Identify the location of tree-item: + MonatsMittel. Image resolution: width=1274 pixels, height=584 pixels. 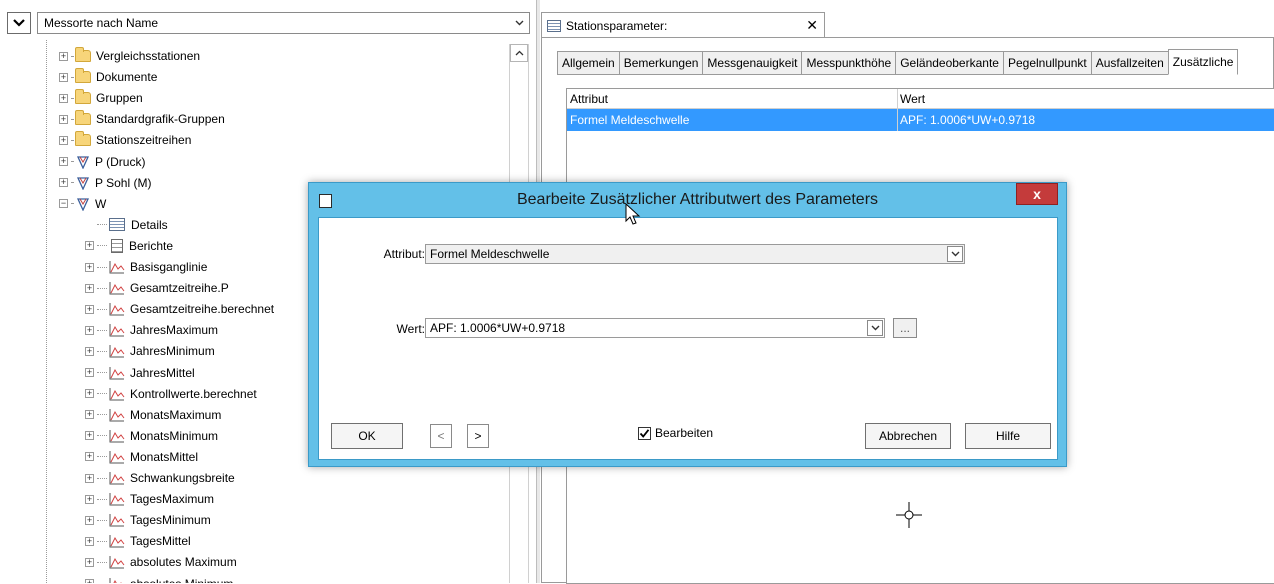
(141, 457).